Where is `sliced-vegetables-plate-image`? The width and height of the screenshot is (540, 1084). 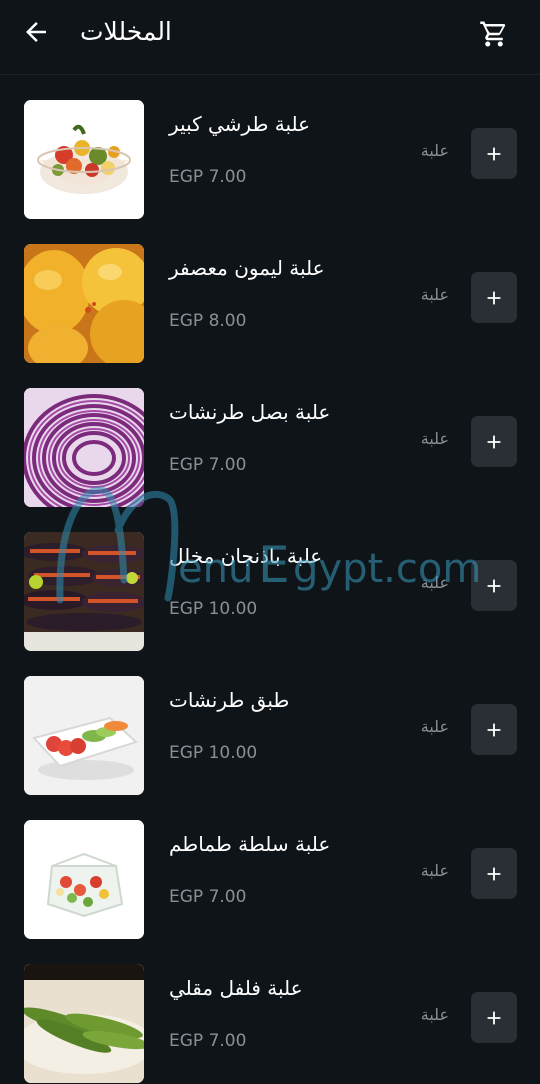
sliced-vegetables-plate-image is located at coordinates (84, 735).